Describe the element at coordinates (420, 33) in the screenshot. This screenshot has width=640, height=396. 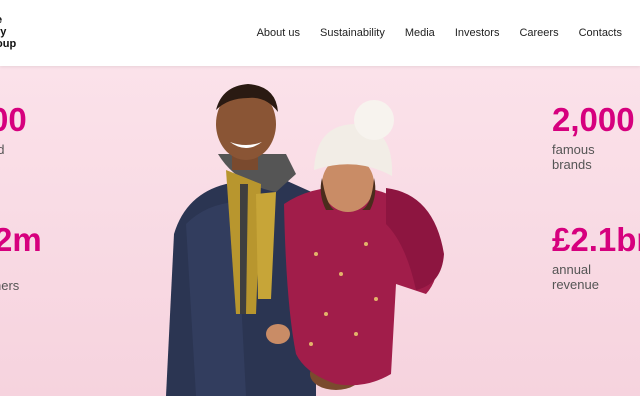
I see `nav-media: Media` at that location.